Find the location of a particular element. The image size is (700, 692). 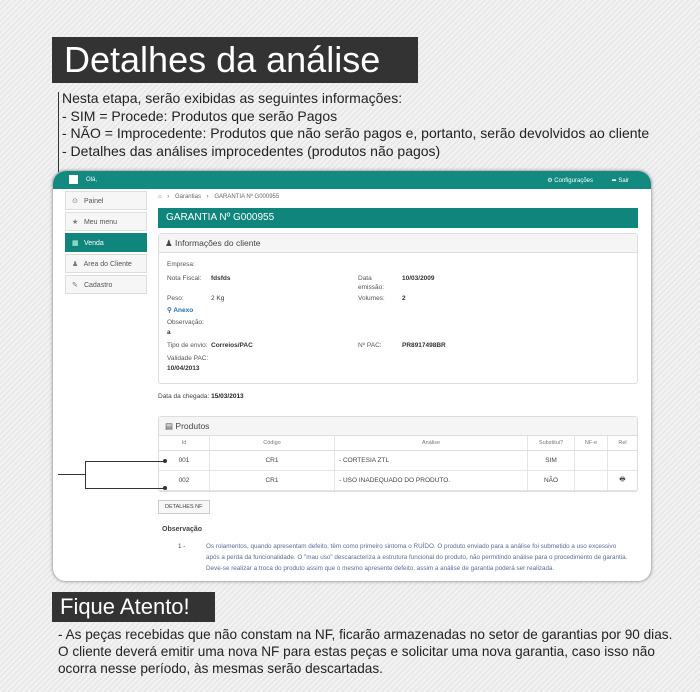

column-header: NF-e is located at coordinates (591, 443).